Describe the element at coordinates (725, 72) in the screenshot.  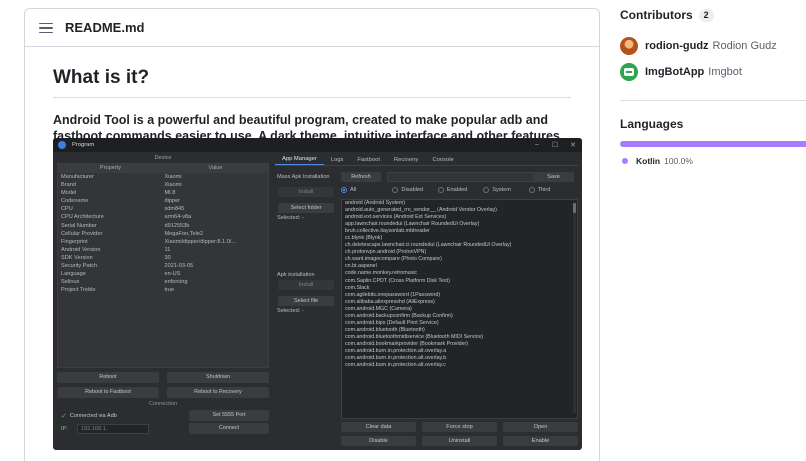
I see `contributor-name: Imgbot` at that location.